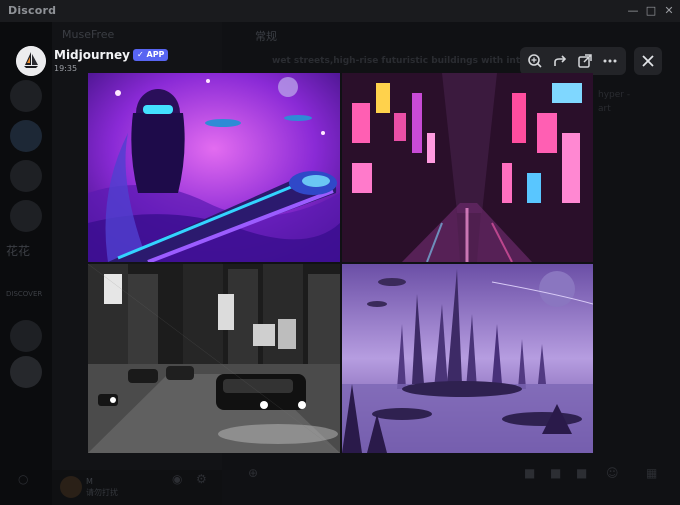 The height and width of the screenshot is (505, 680). What do you see at coordinates (581, 473) in the screenshot?
I see `sticker-icon: ■` at bounding box center [581, 473].